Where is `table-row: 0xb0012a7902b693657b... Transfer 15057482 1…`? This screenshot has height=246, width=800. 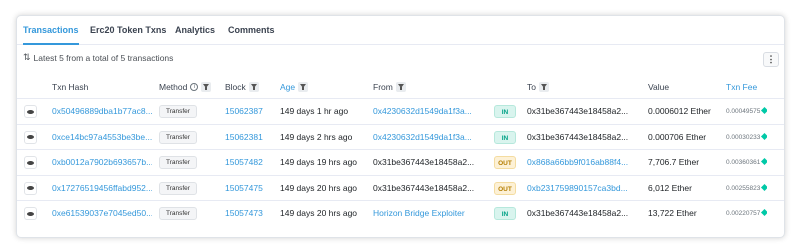 table-row: 0xb0012a7902b693657b... Transfer 15057482 1… is located at coordinates (400, 163).